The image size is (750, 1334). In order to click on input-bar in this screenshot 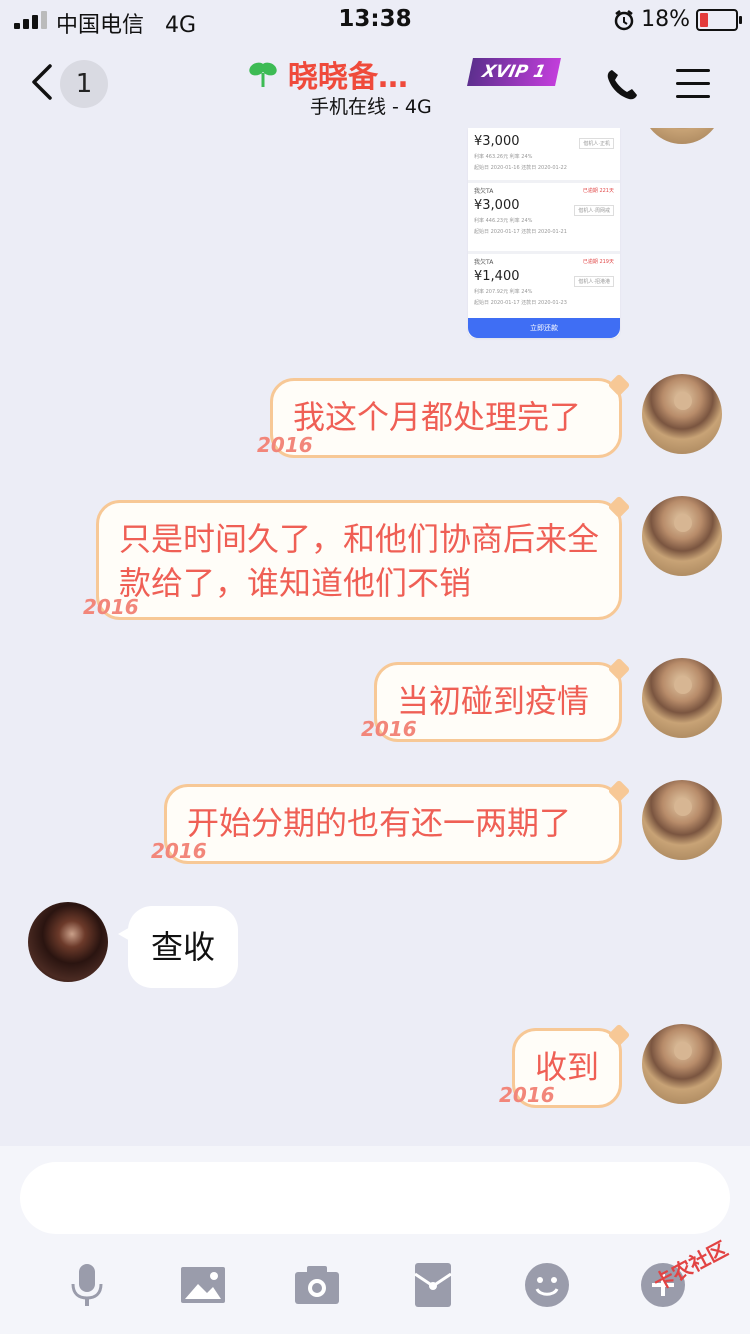, I will do `click(375, 1240)`.